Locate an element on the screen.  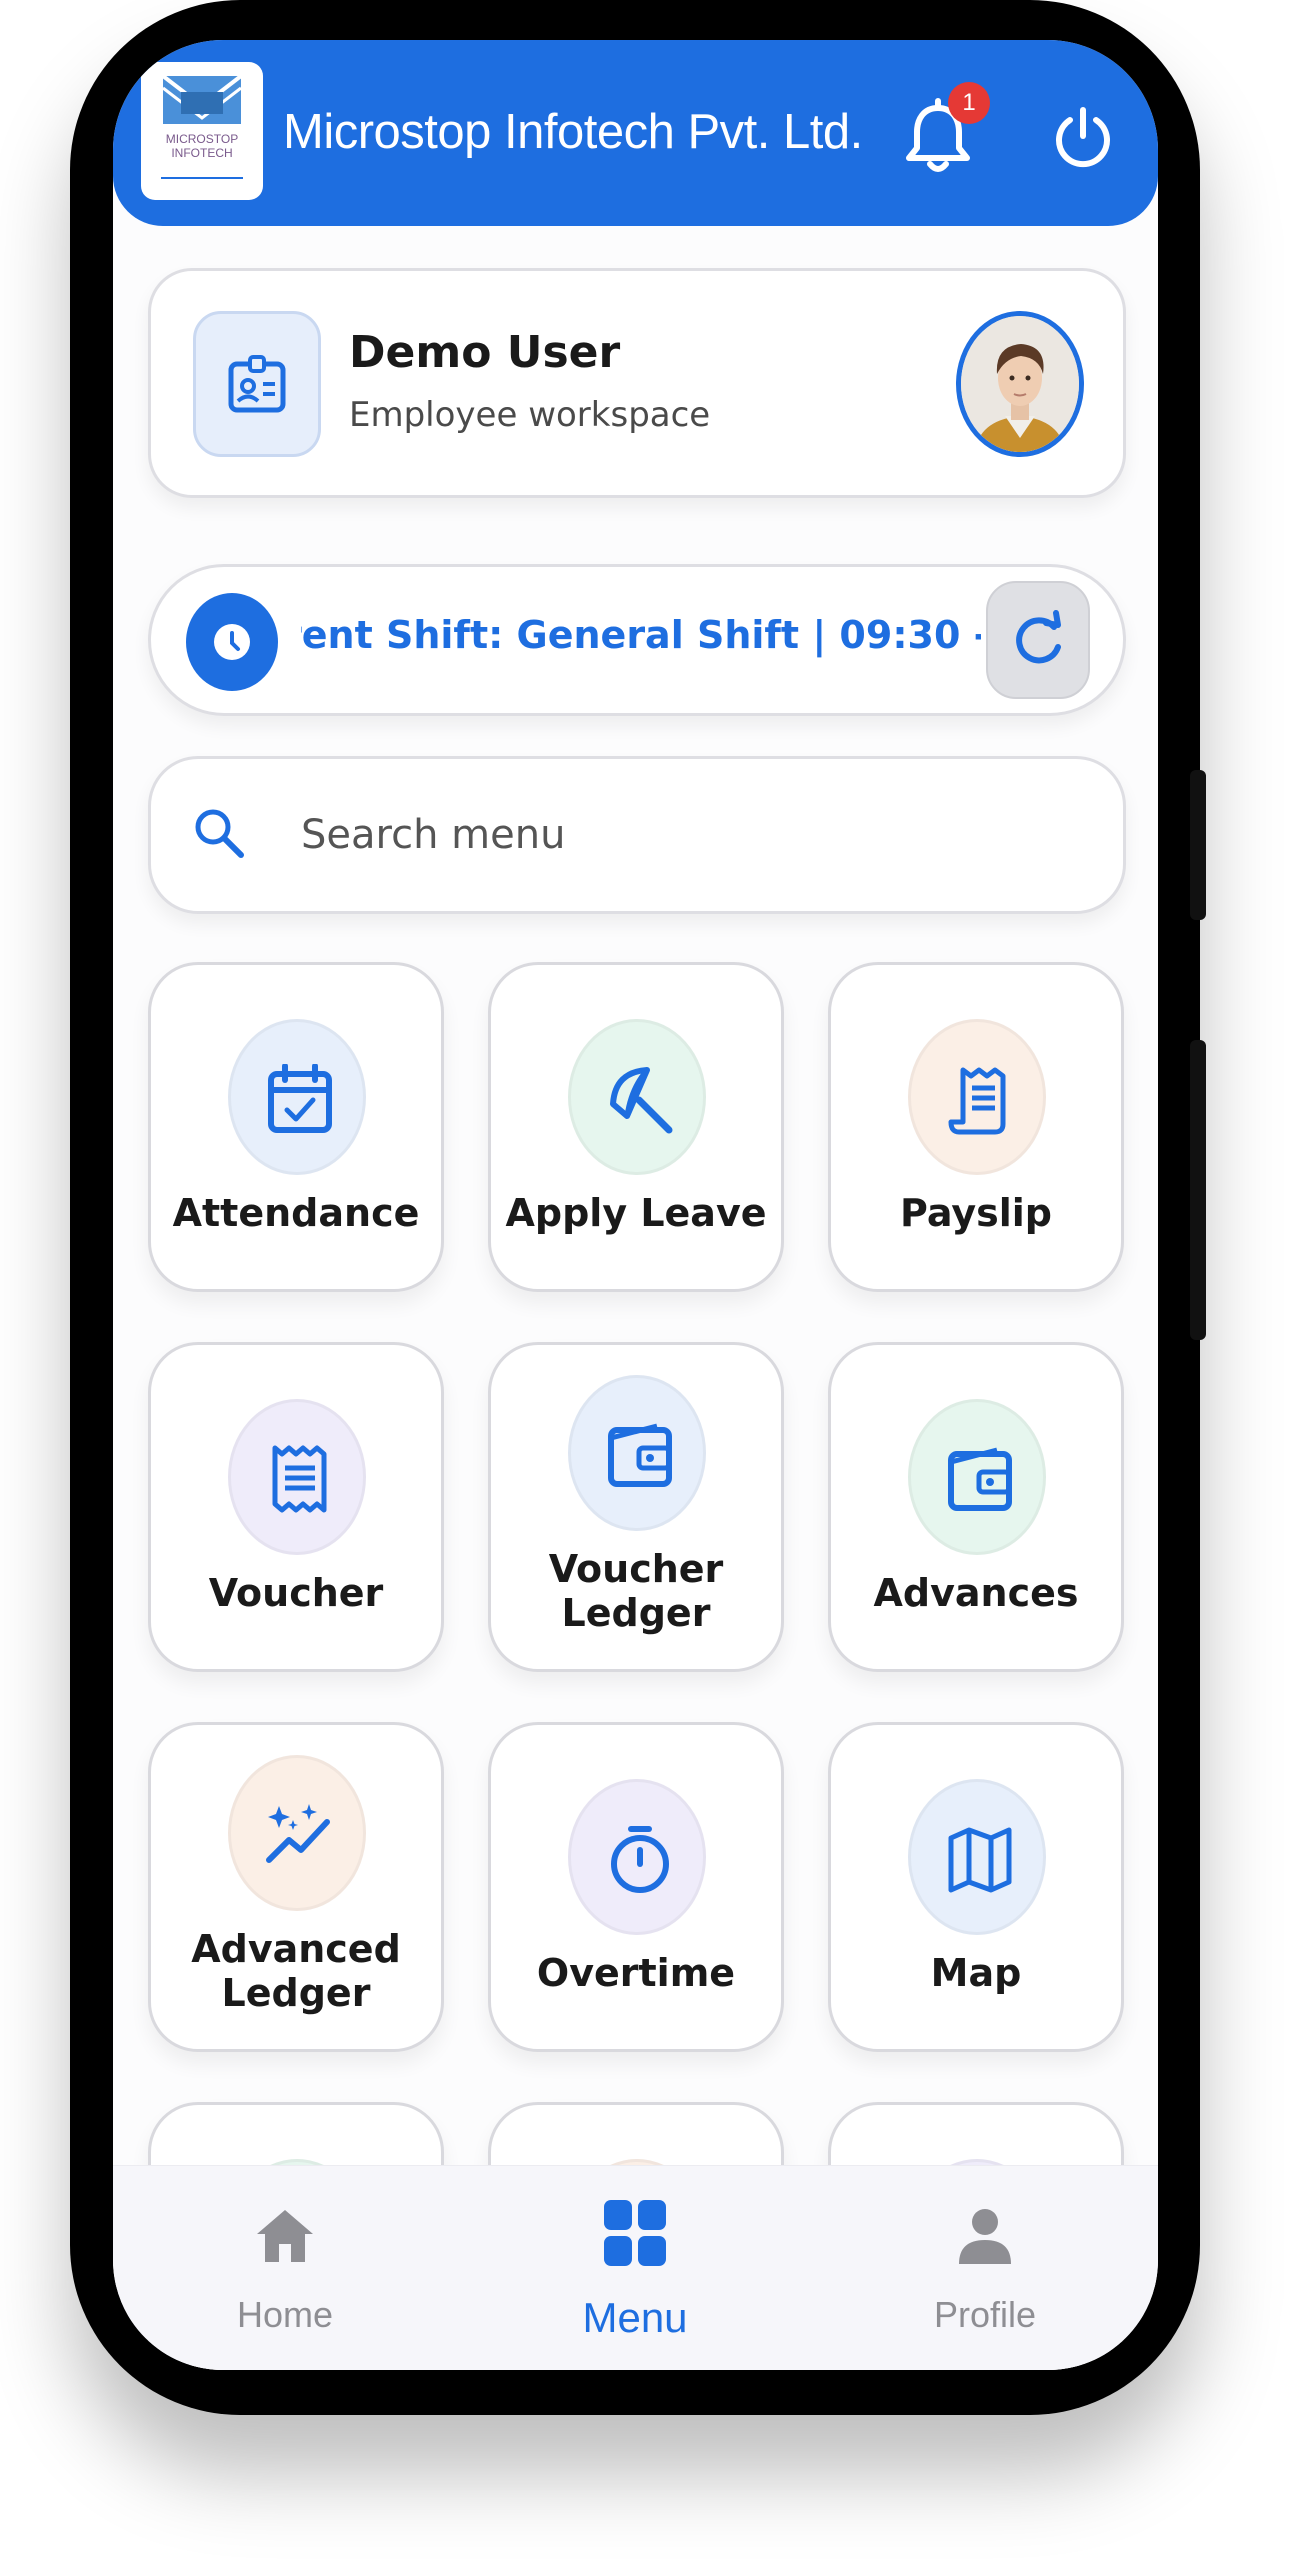
person-icon is located at coordinates (985, 2236).